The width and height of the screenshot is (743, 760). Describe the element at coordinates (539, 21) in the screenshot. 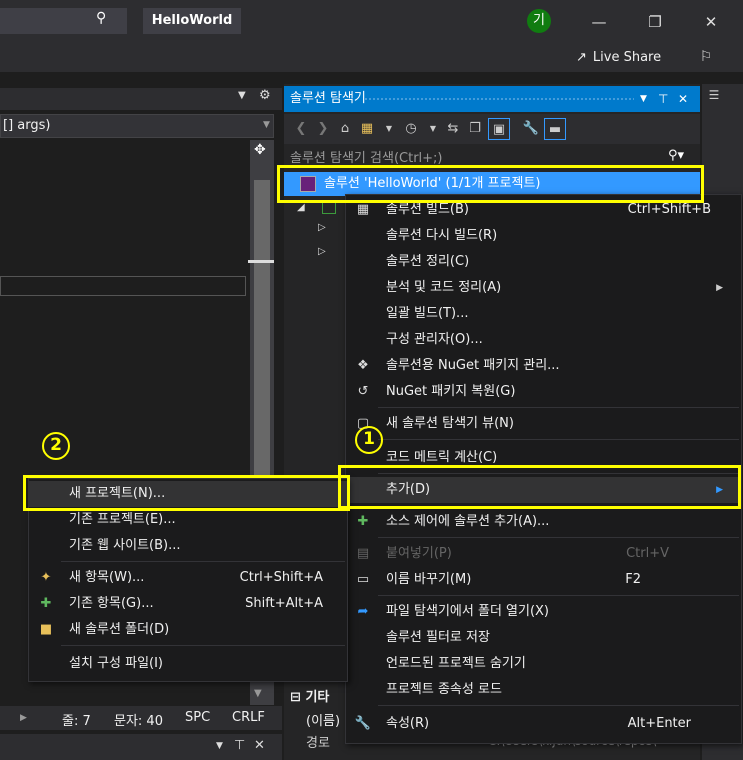

I see `avatar: 기` at that location.